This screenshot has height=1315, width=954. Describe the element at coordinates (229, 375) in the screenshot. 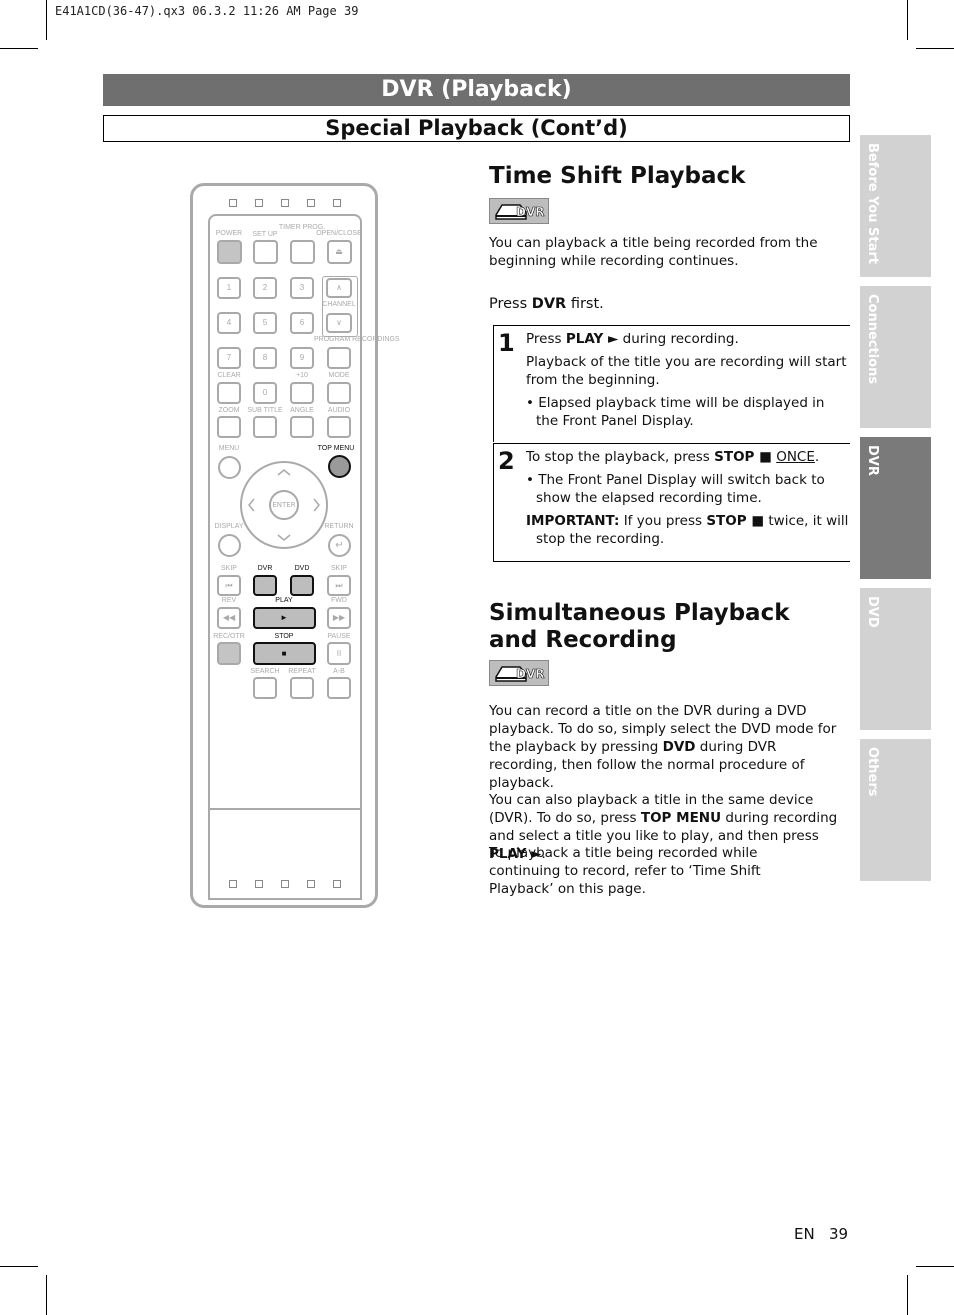

I see `remote-label: CLEAR` at that location.